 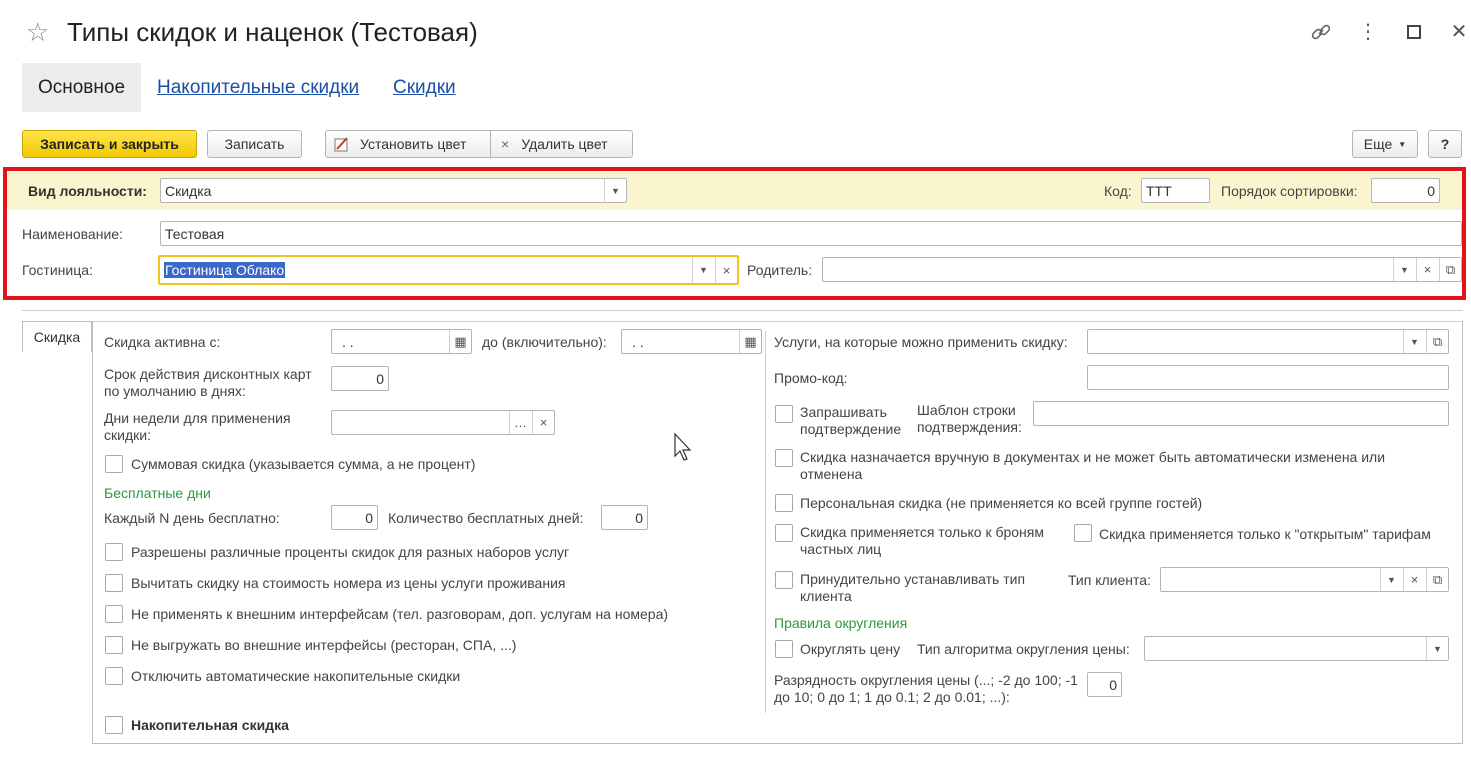 What do you see at coordinates (1378, 144) in the screenshot?
I see `more-label: Еще` at bounding box center [1378, 144].